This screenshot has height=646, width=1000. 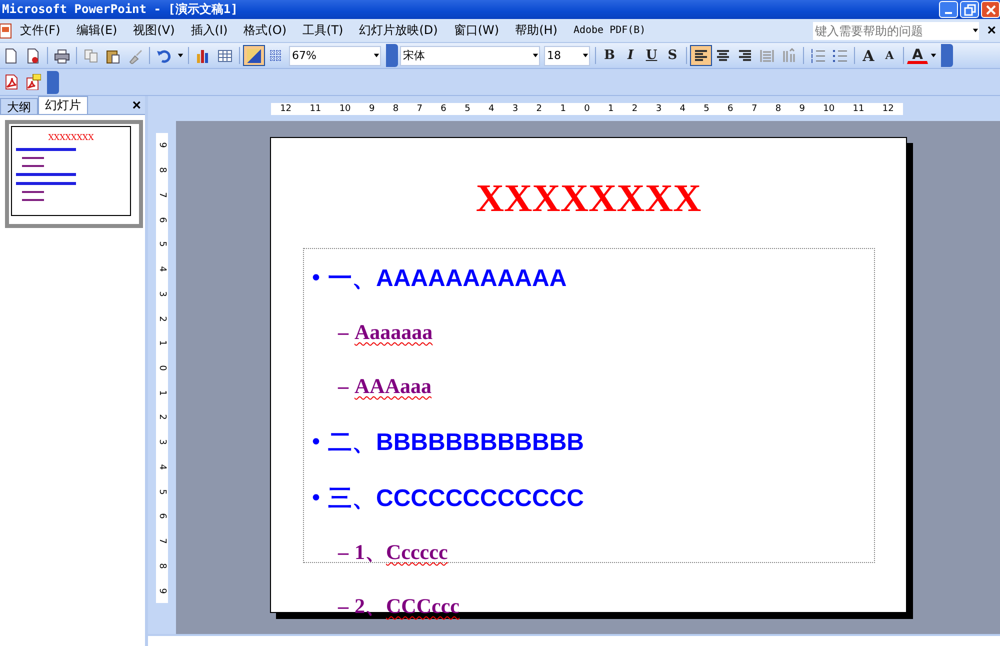 I want to click on color-grayscale-icon, so click(x=254, y=56).